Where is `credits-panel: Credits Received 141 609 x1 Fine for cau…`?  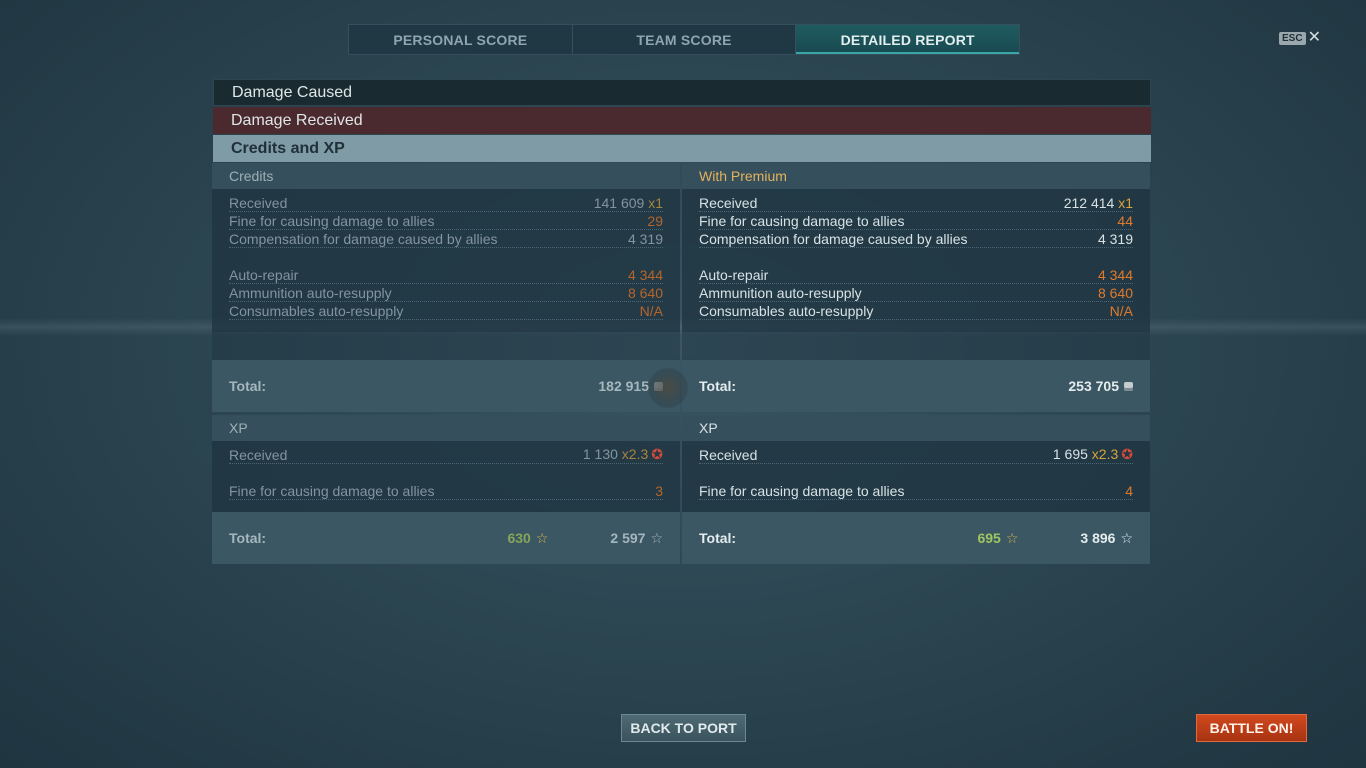
credits-panel: Credits Received 141 609 x1 Fine for cau… is located at coordinates (446, 287).